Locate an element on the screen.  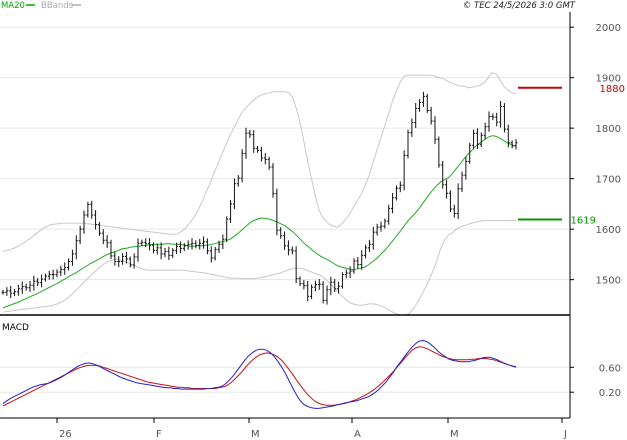
legend-ma20: MA20 is located at coordinates (13, 6).